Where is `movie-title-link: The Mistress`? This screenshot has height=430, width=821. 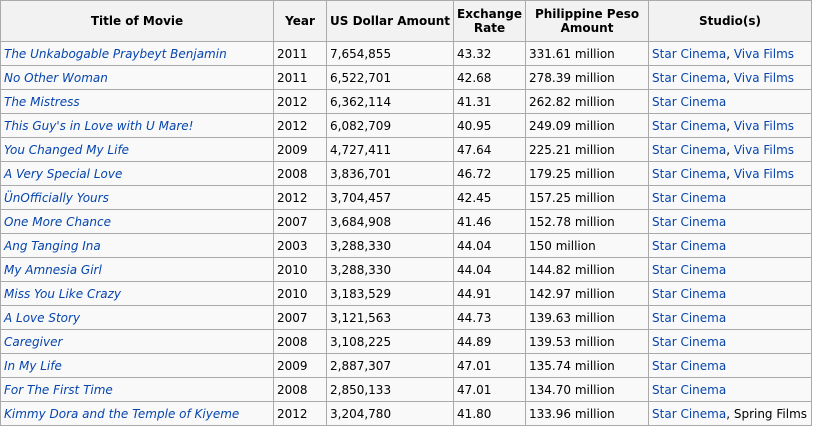
movie-title-link: The Mistress is located at coordinates (42, 102).